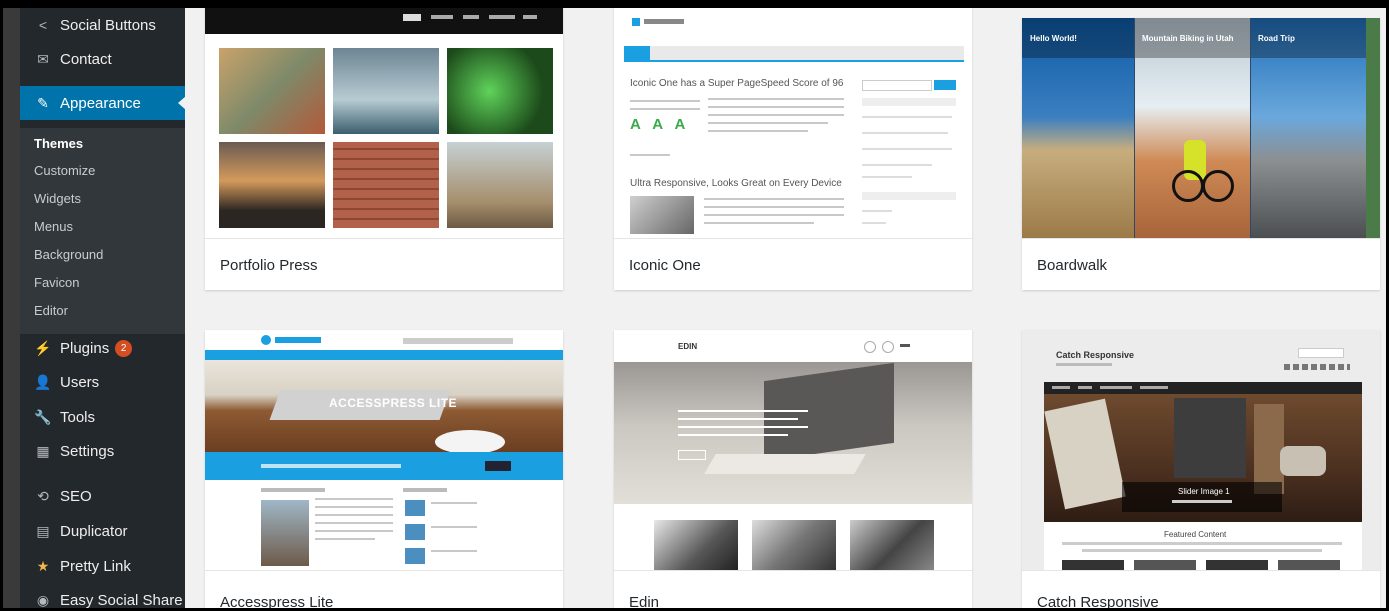  I want to click on preview-post-title: Mountain Biking in Utah, so click(1188, 38).